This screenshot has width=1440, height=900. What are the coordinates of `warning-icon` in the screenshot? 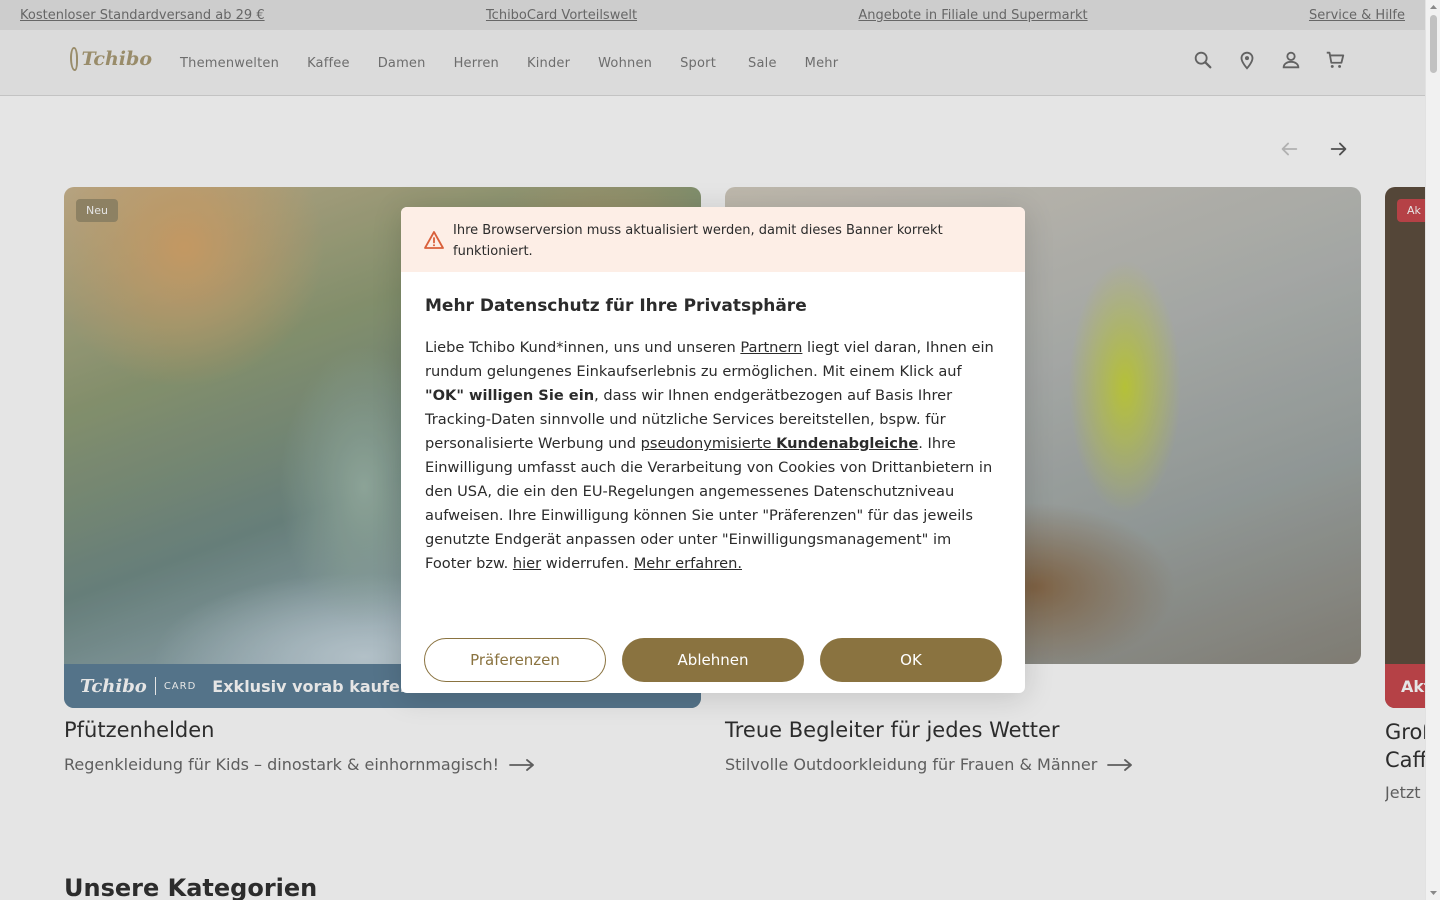 It's located at (434, 240).